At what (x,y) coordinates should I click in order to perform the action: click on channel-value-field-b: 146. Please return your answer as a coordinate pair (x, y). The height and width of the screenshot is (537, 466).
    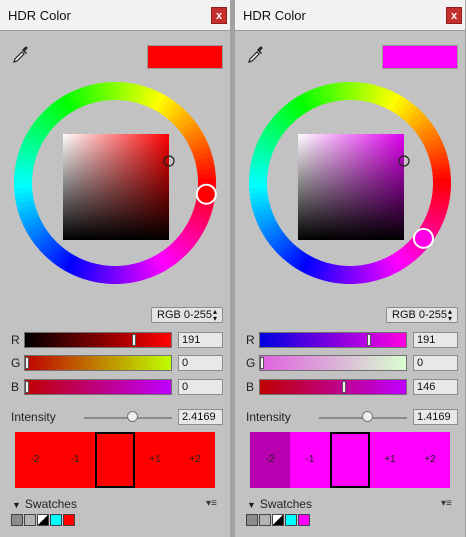
    Looking at the image, I should click on (435, 387).